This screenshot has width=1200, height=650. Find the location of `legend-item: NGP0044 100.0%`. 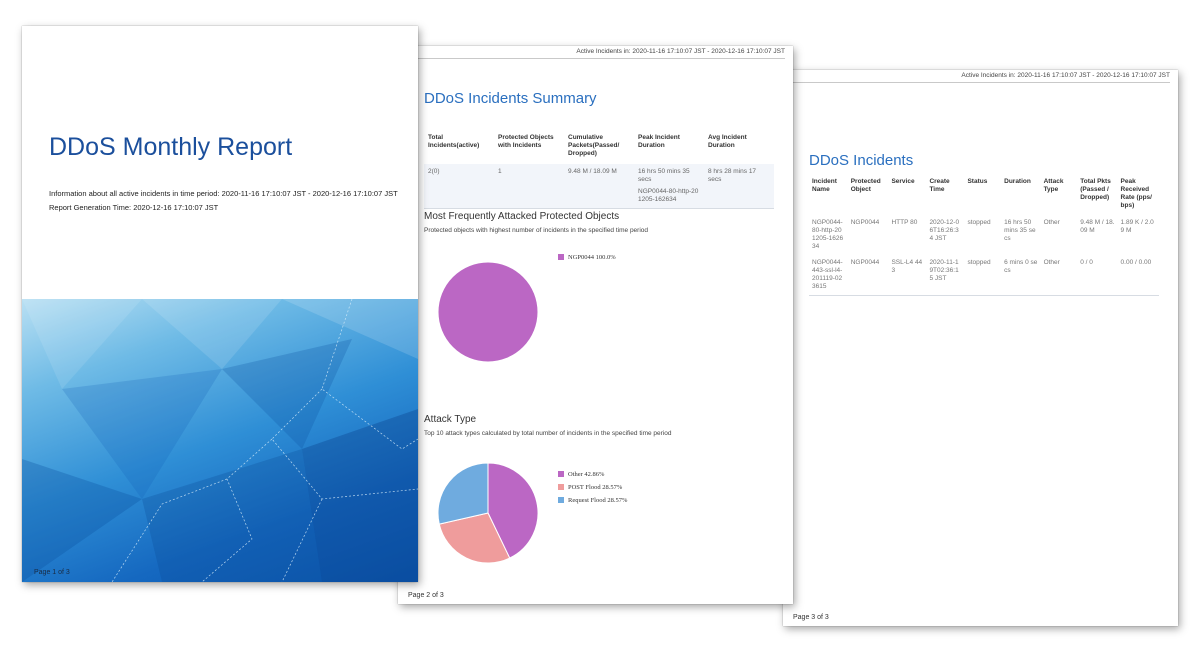

legend-item: NGP0044 100.0% is located at coordinates (587, 257).